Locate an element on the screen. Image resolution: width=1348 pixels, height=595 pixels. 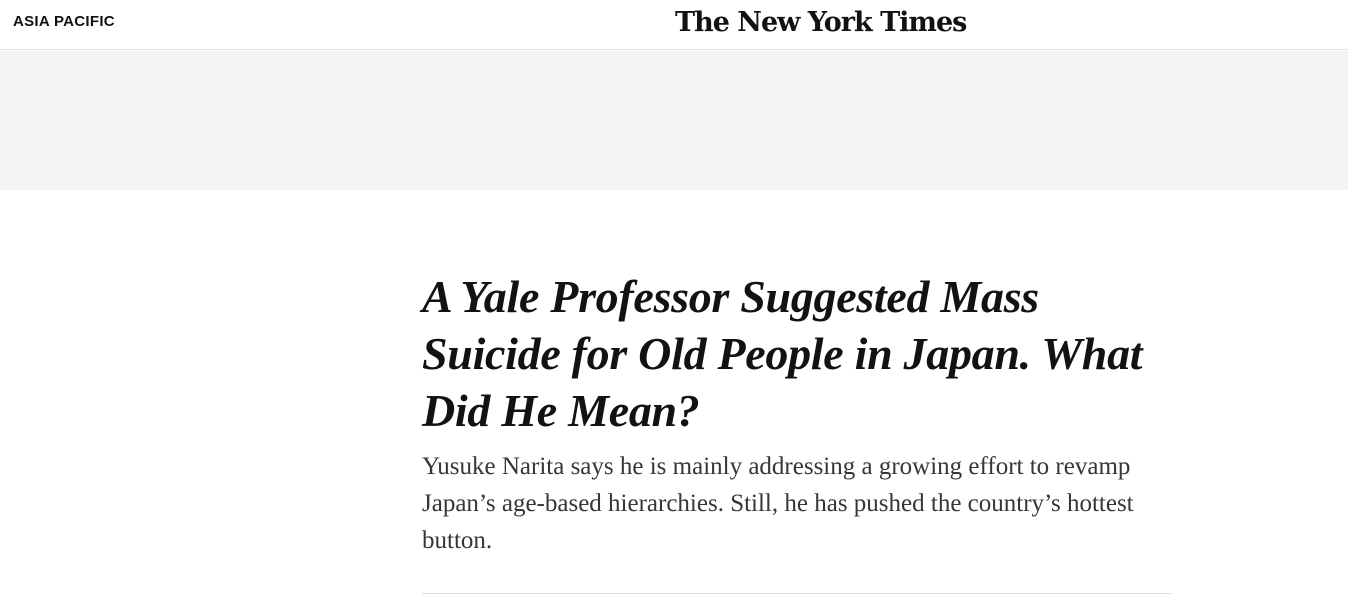
nyt-logo: The New York Times is located at coordinates (821, 23).